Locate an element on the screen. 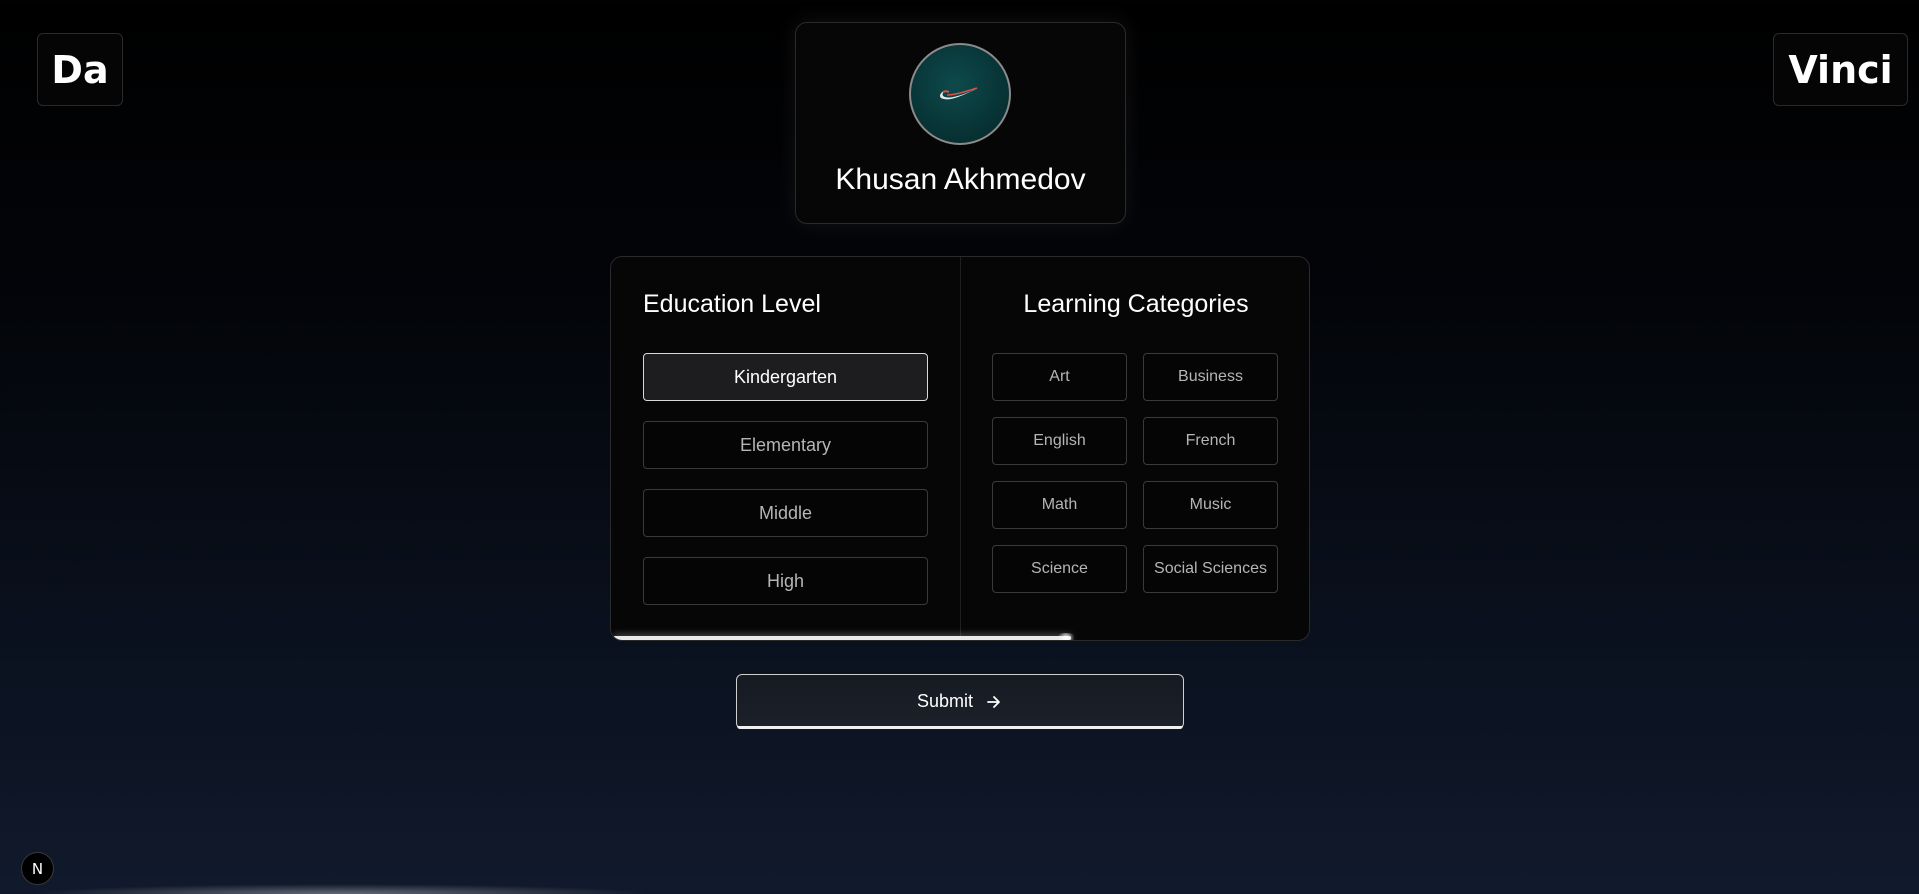  swoosh-logo-icon is located at coordinates (960, 93).